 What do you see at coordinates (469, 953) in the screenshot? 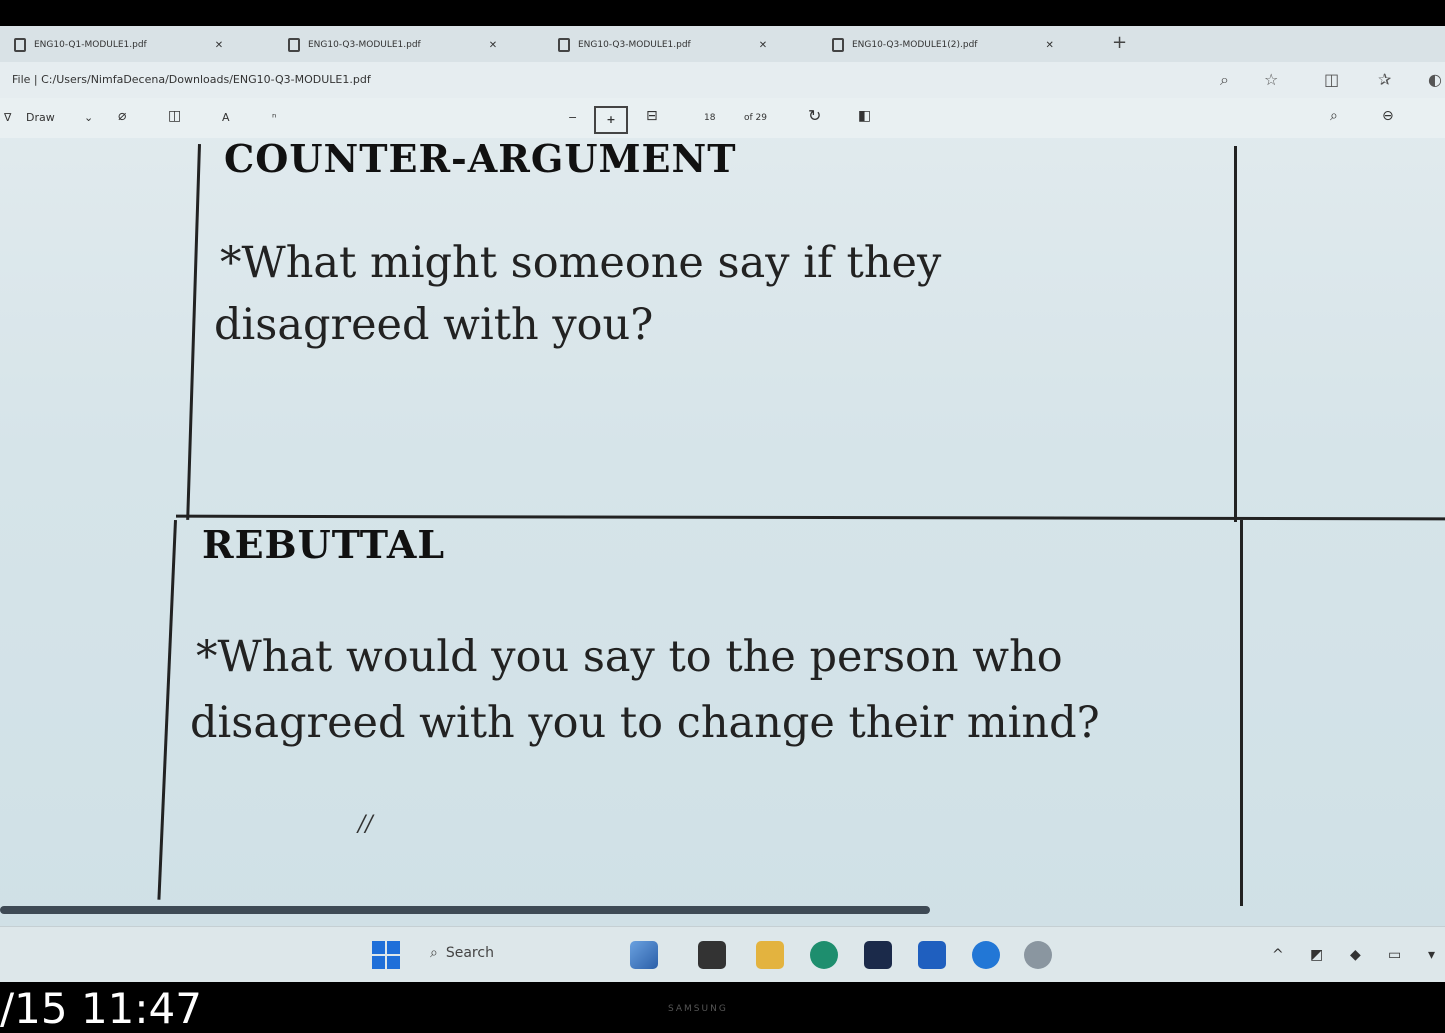
I see `search-label: Search` at bounding box center [469, 953].